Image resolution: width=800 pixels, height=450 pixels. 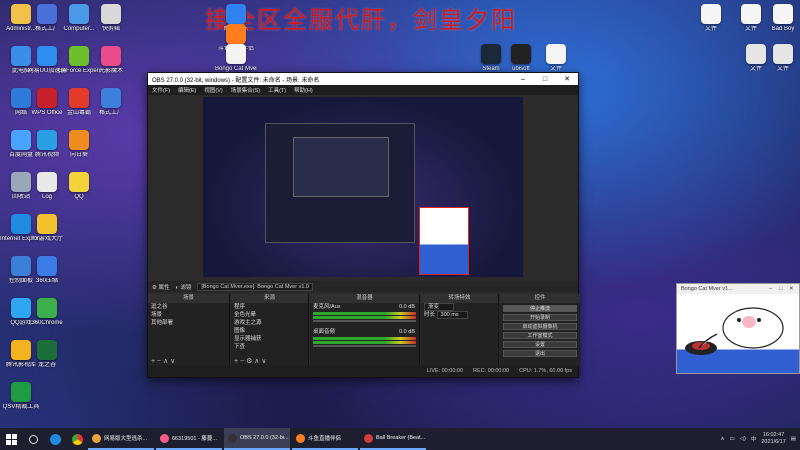 I want to click on desktop-icon: QQ, so click(x=79, y=186).